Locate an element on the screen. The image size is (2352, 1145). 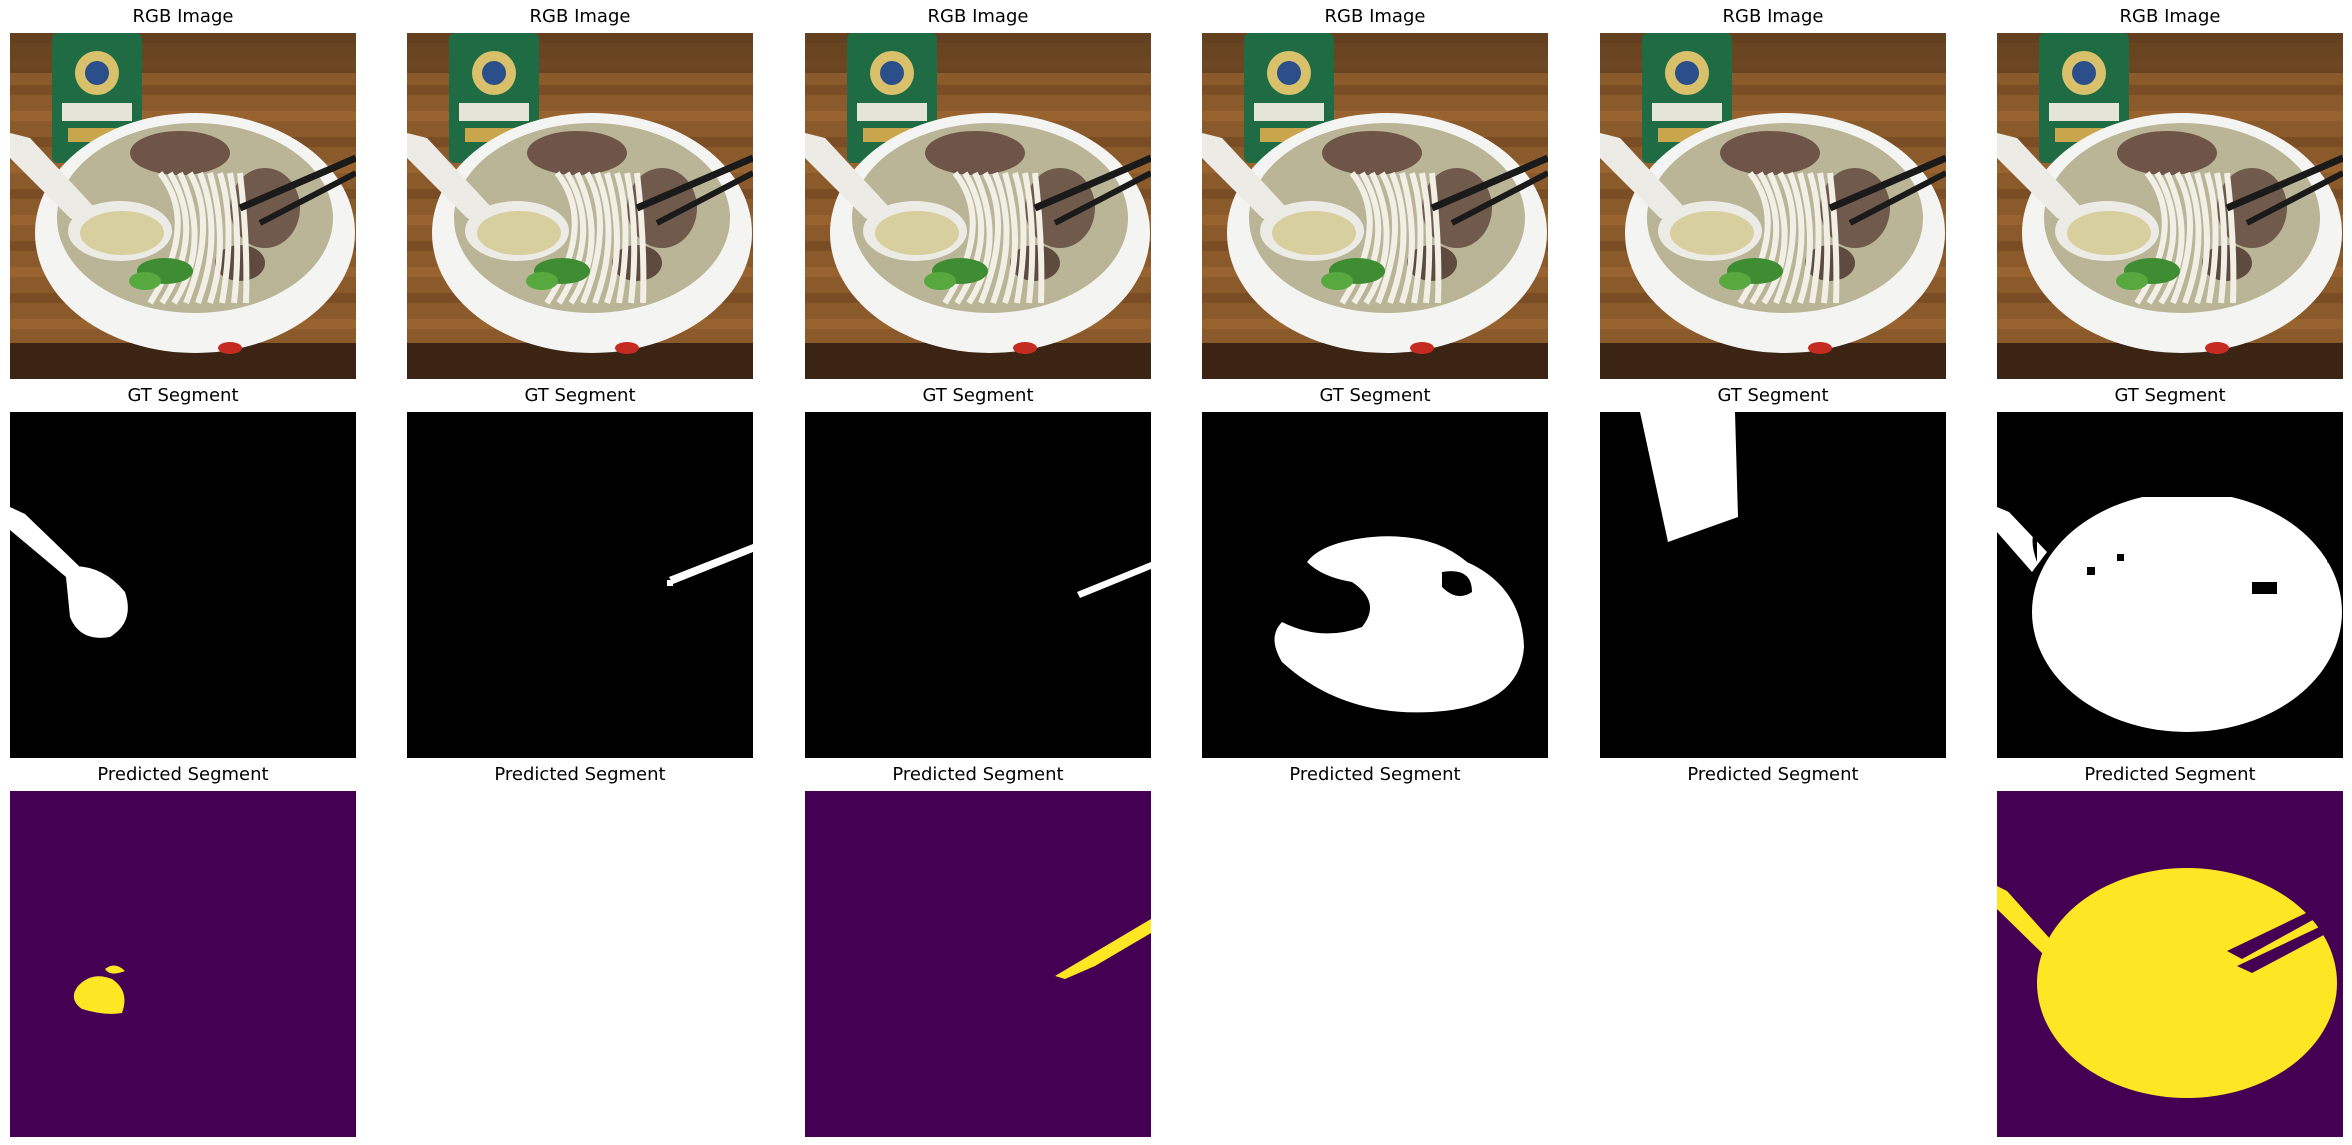
gt-mask-noodles is located at coordinates (1375, 585).